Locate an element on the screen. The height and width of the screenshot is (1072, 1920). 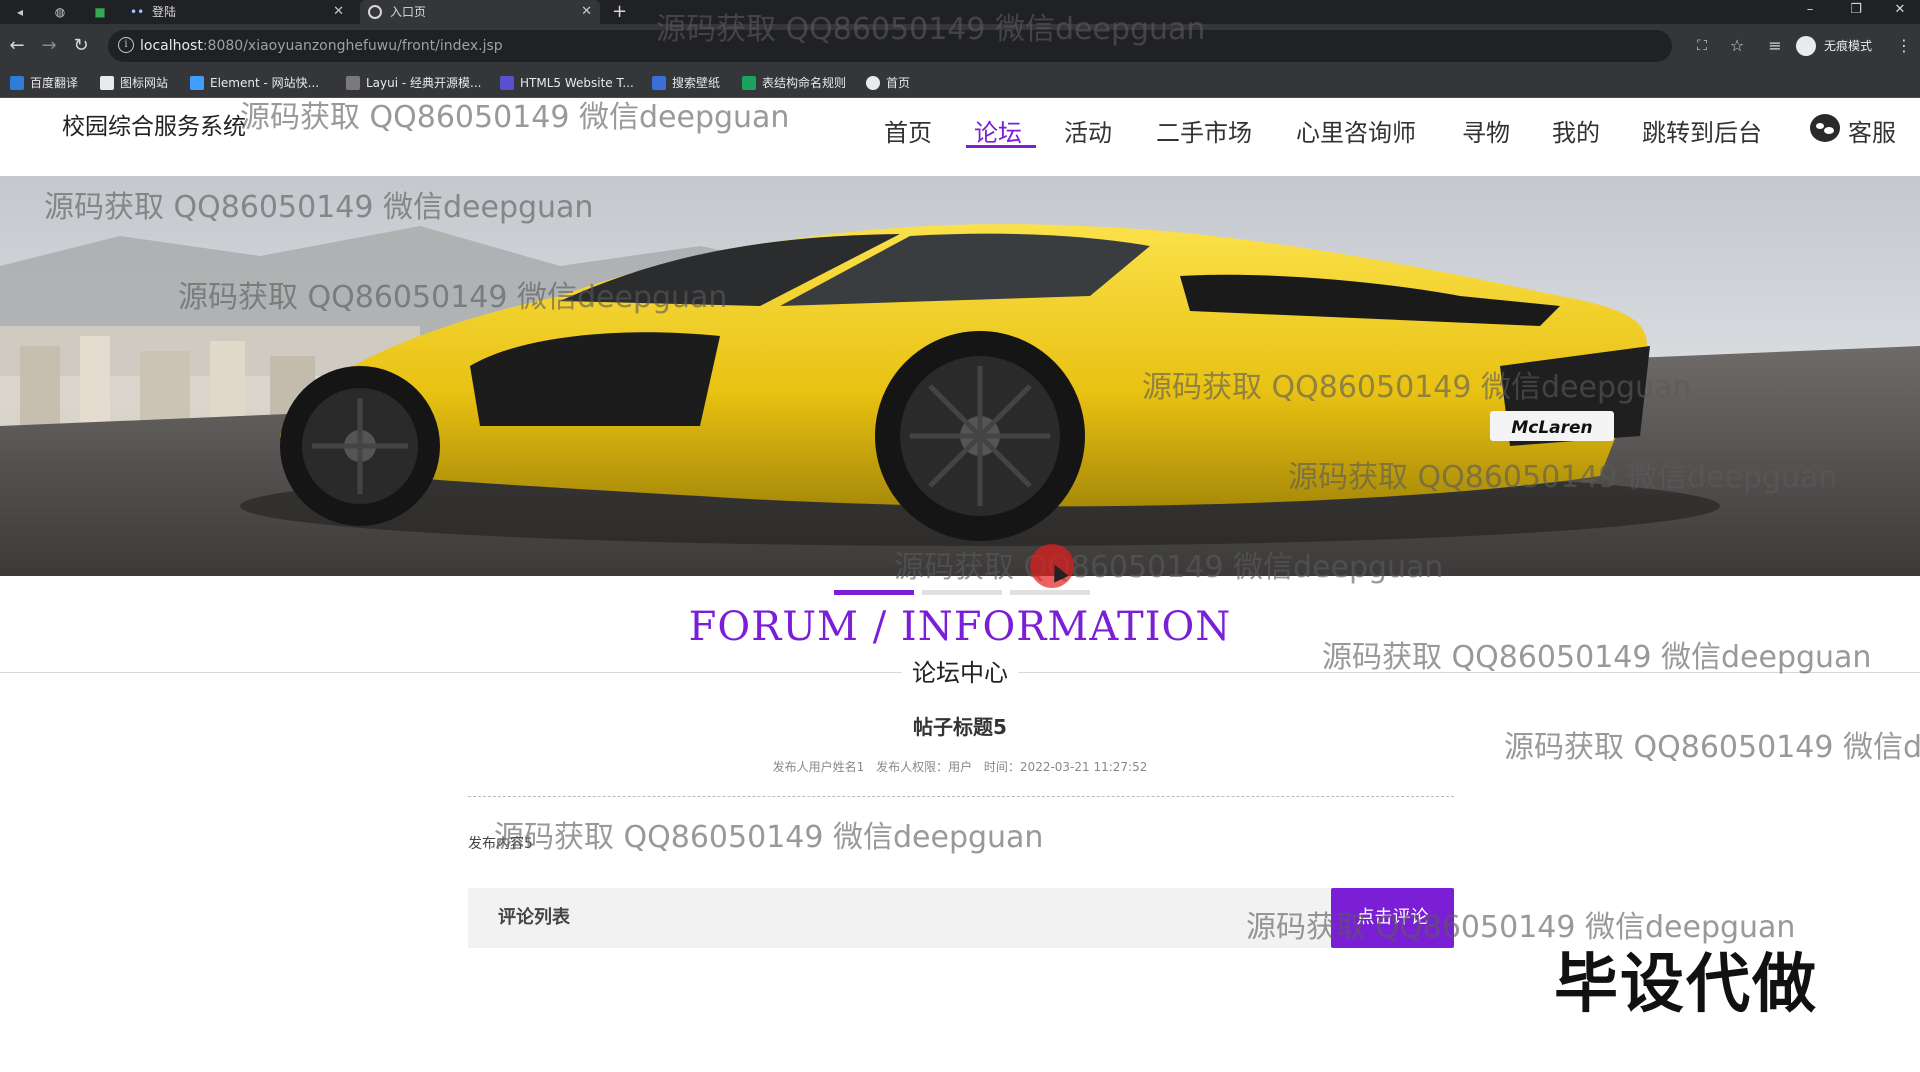
element-icon is located at coordinates (197, 83).